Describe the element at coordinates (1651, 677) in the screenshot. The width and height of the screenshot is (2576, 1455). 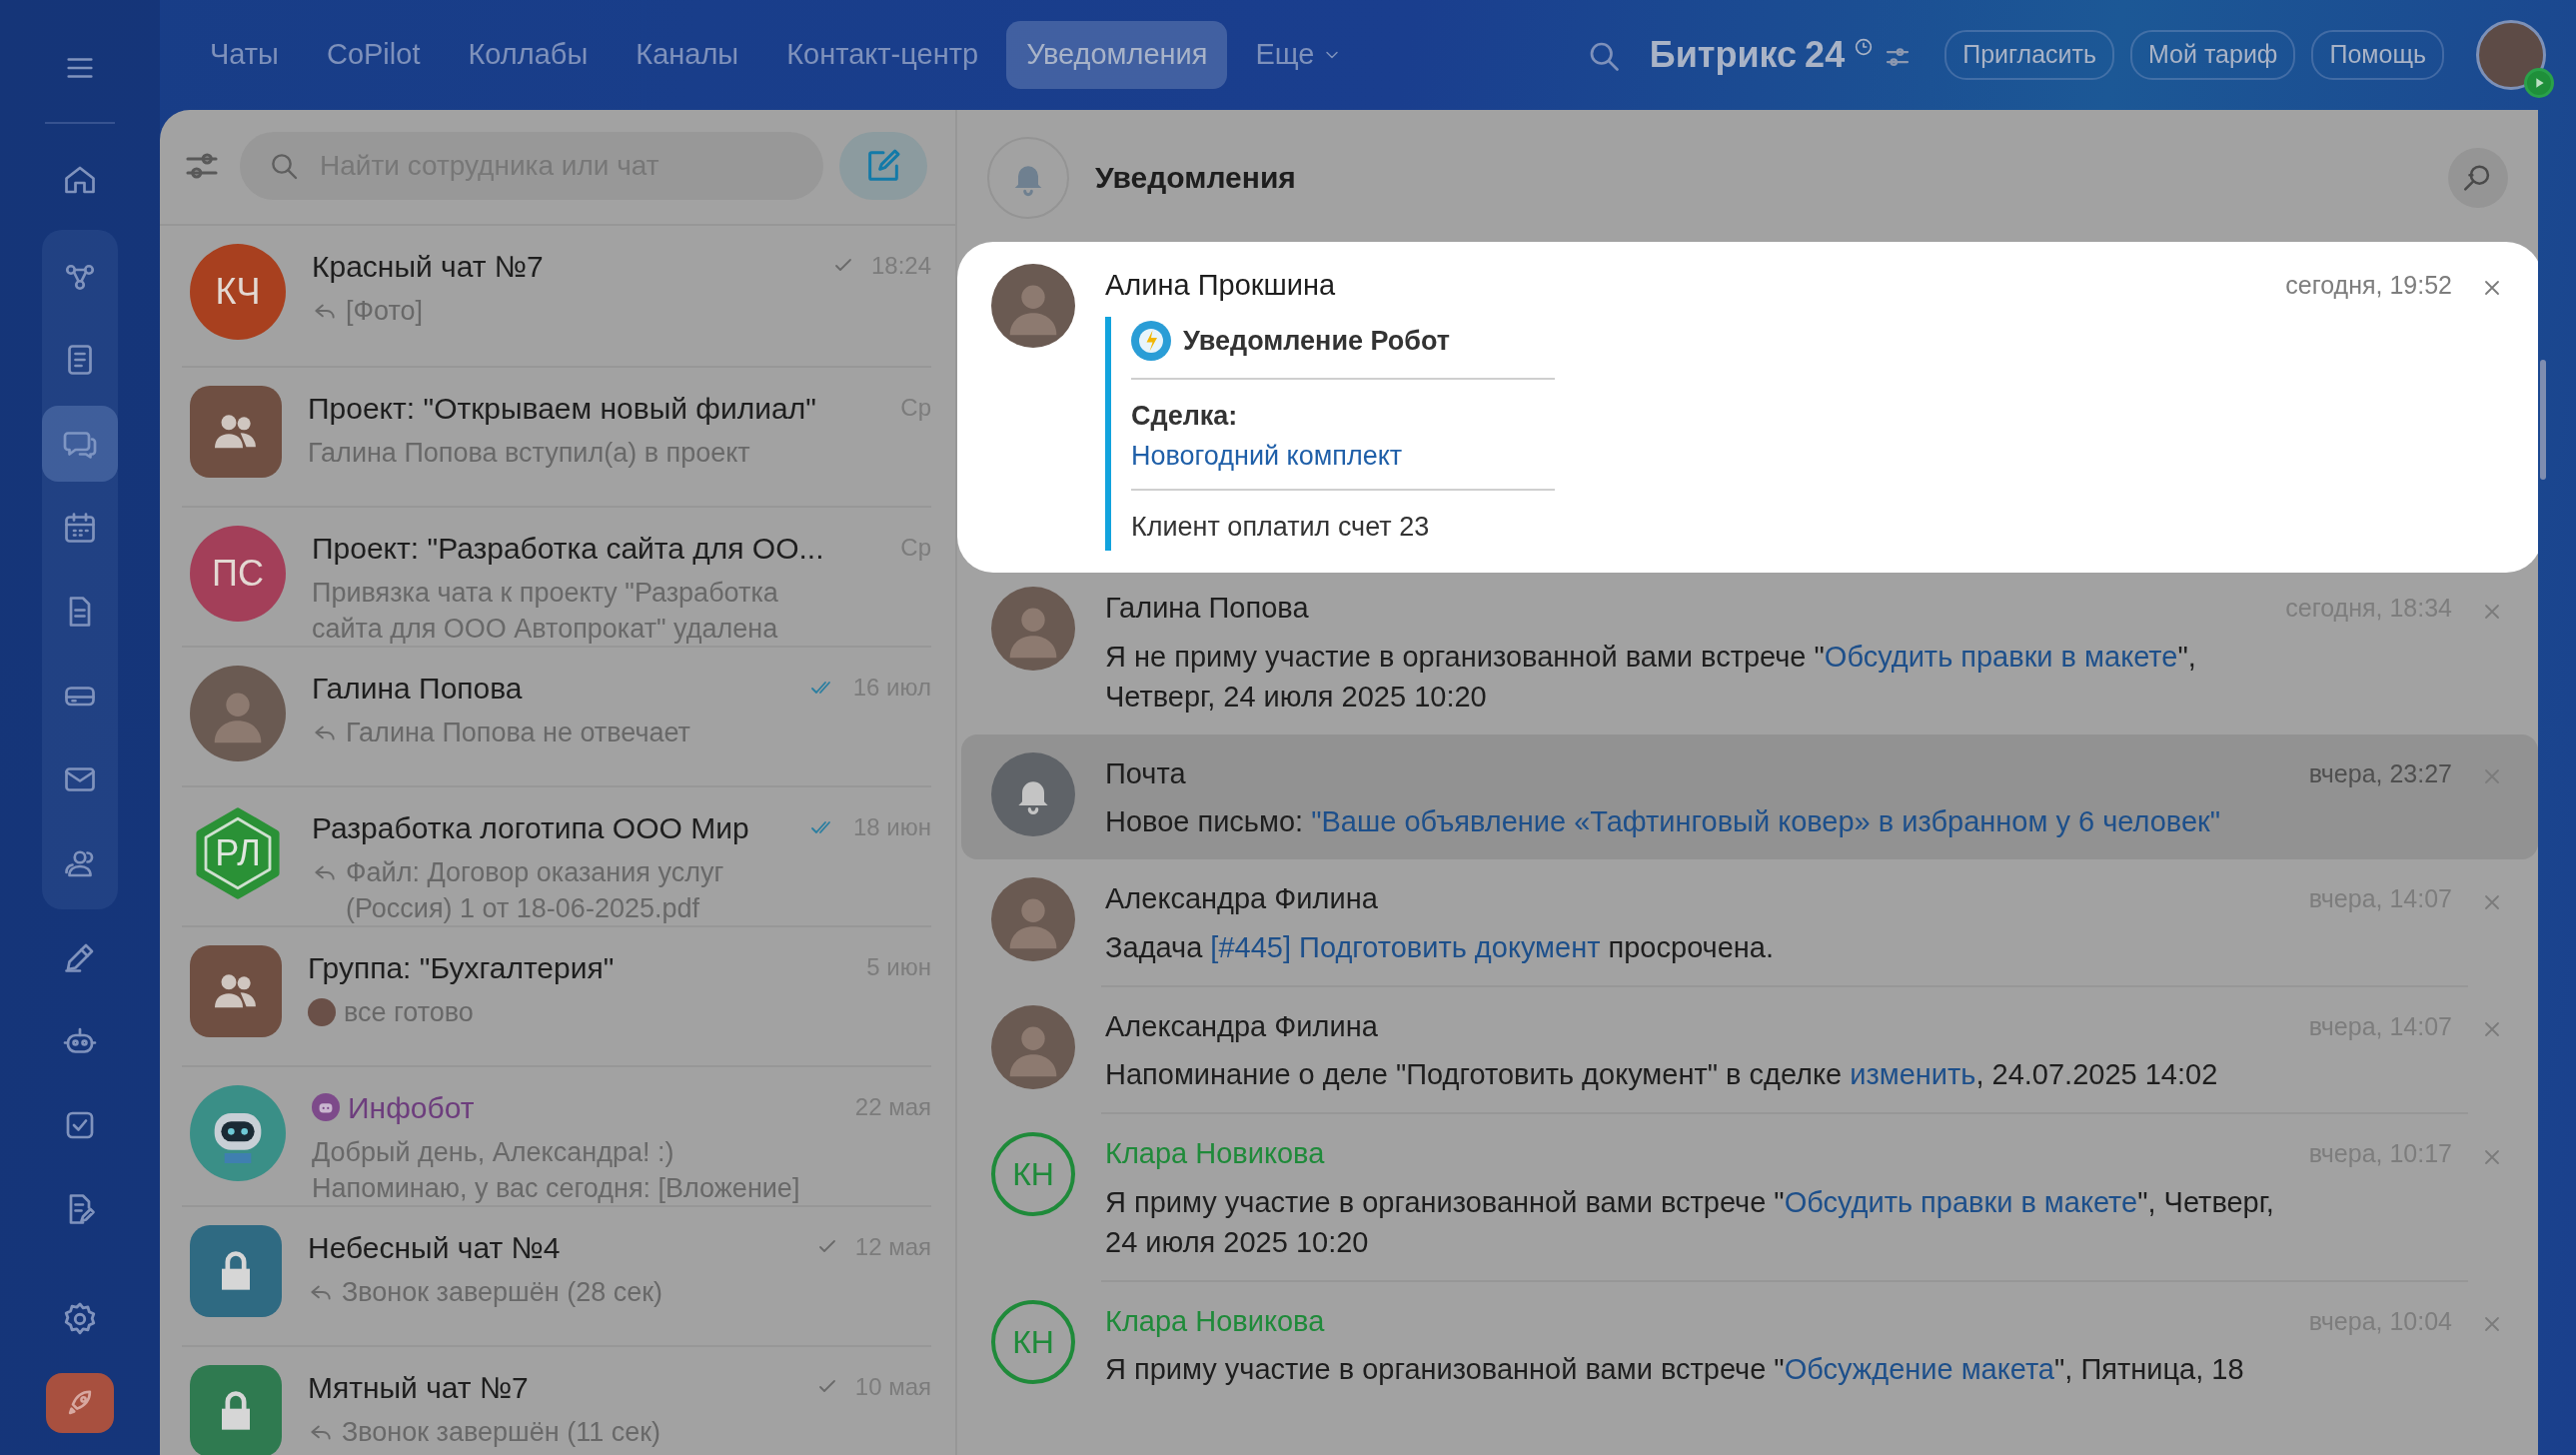
I see `notification-text: Я не приму участие в организованной вами встрече "Обсудить правки в макете", Четверг, 24 июля 2025 10:20` at that location.